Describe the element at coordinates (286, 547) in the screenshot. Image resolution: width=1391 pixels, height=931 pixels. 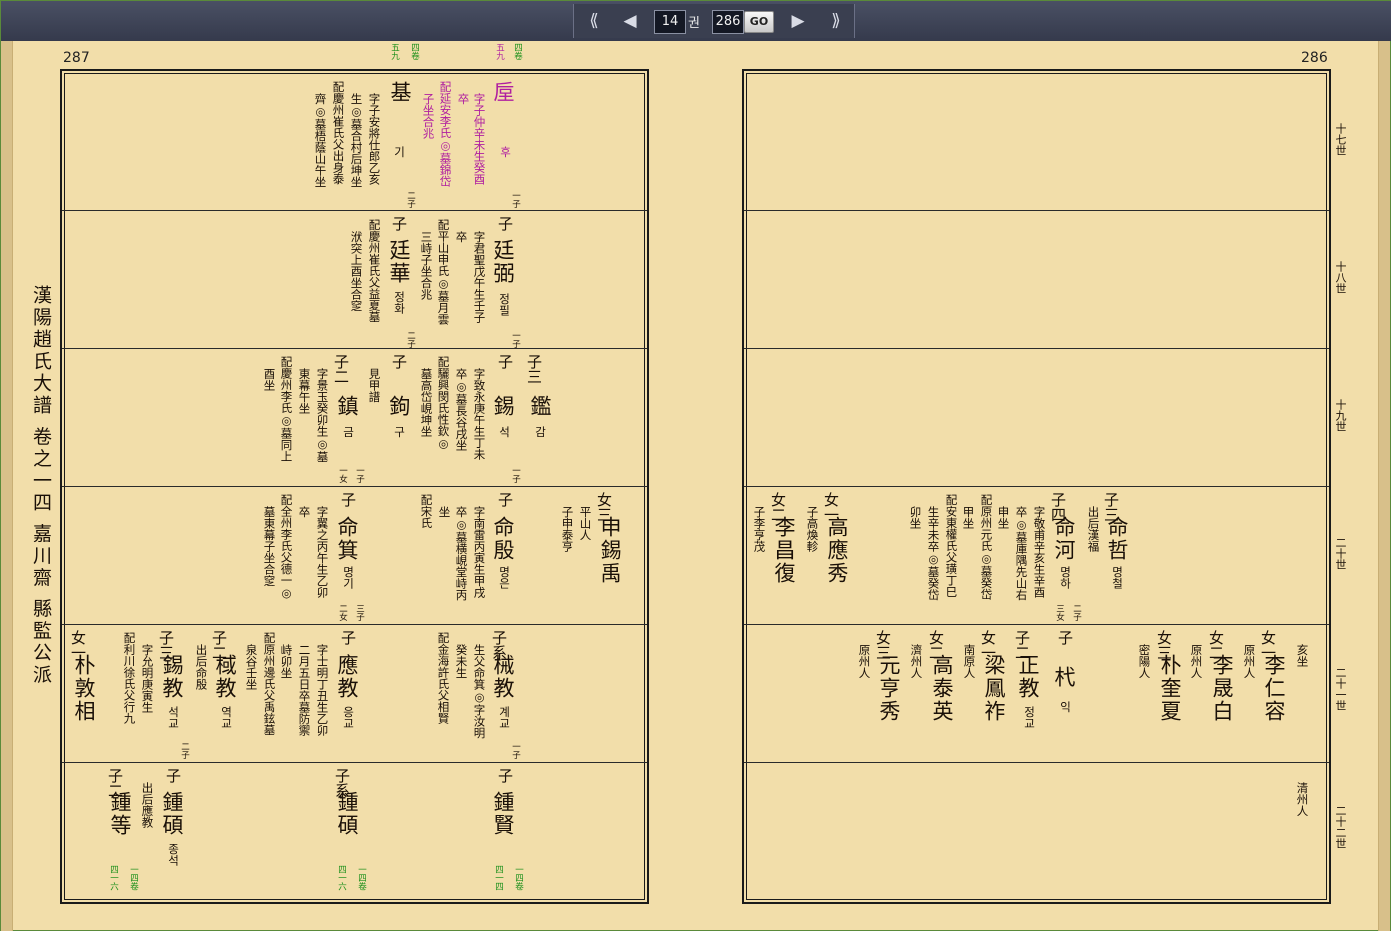
I see `person-info: 配全州李氏父德一◎` at that location.